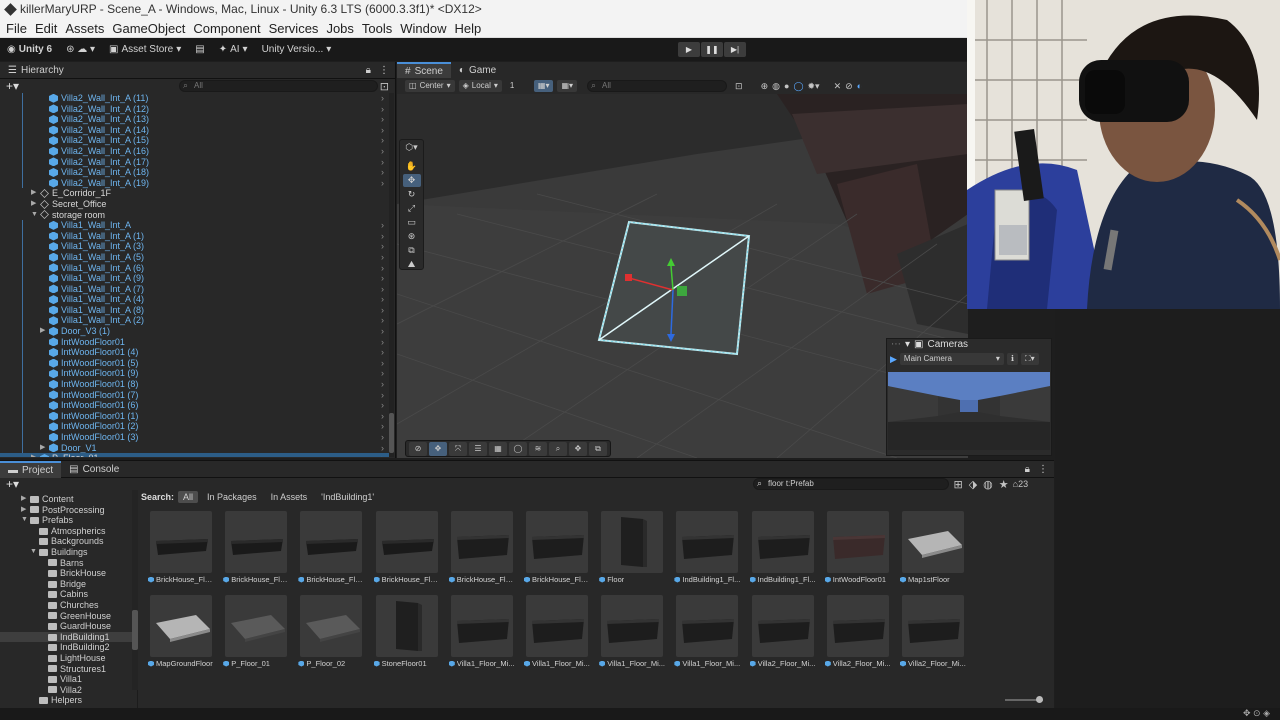 The height and width of the screenshot is (720, 1280). What do you see at coordinates (233, 49) in the screenshot?
I see `ai-button: ✦ AI ▾` at bounding box center [233, 49].